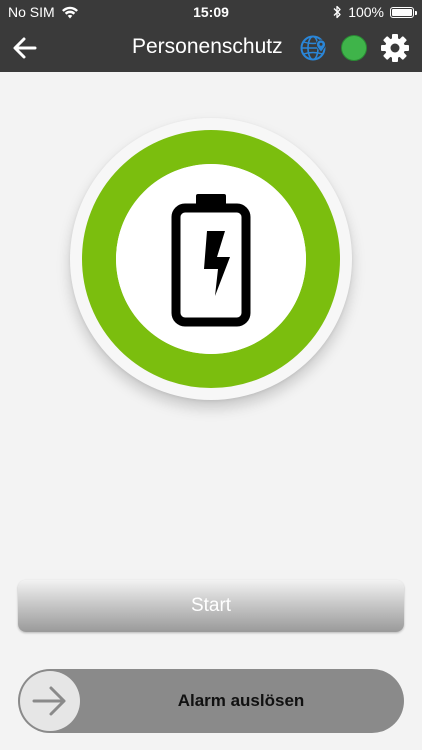  Describe the element at coordinates (207, 46) in the screenshot. I see `page-title: Personenschutz` at that location.